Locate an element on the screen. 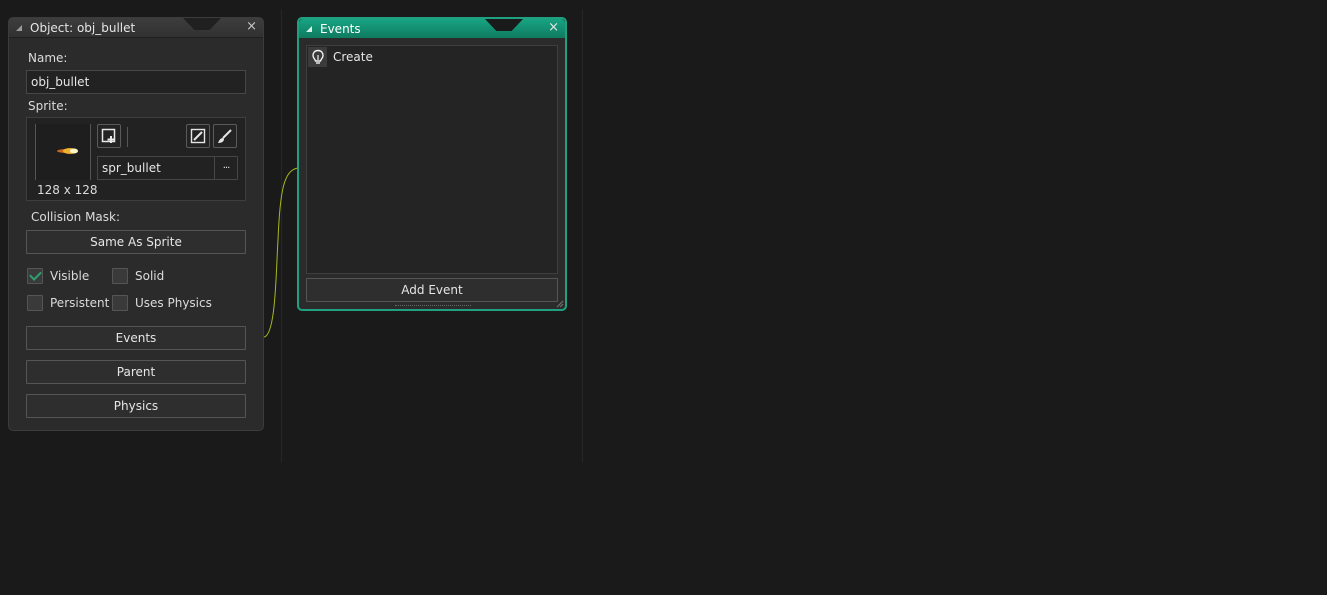 The width and height of the screenshot is (1327, 595). resize-grip-bottom is located at coordinates (433, 306).